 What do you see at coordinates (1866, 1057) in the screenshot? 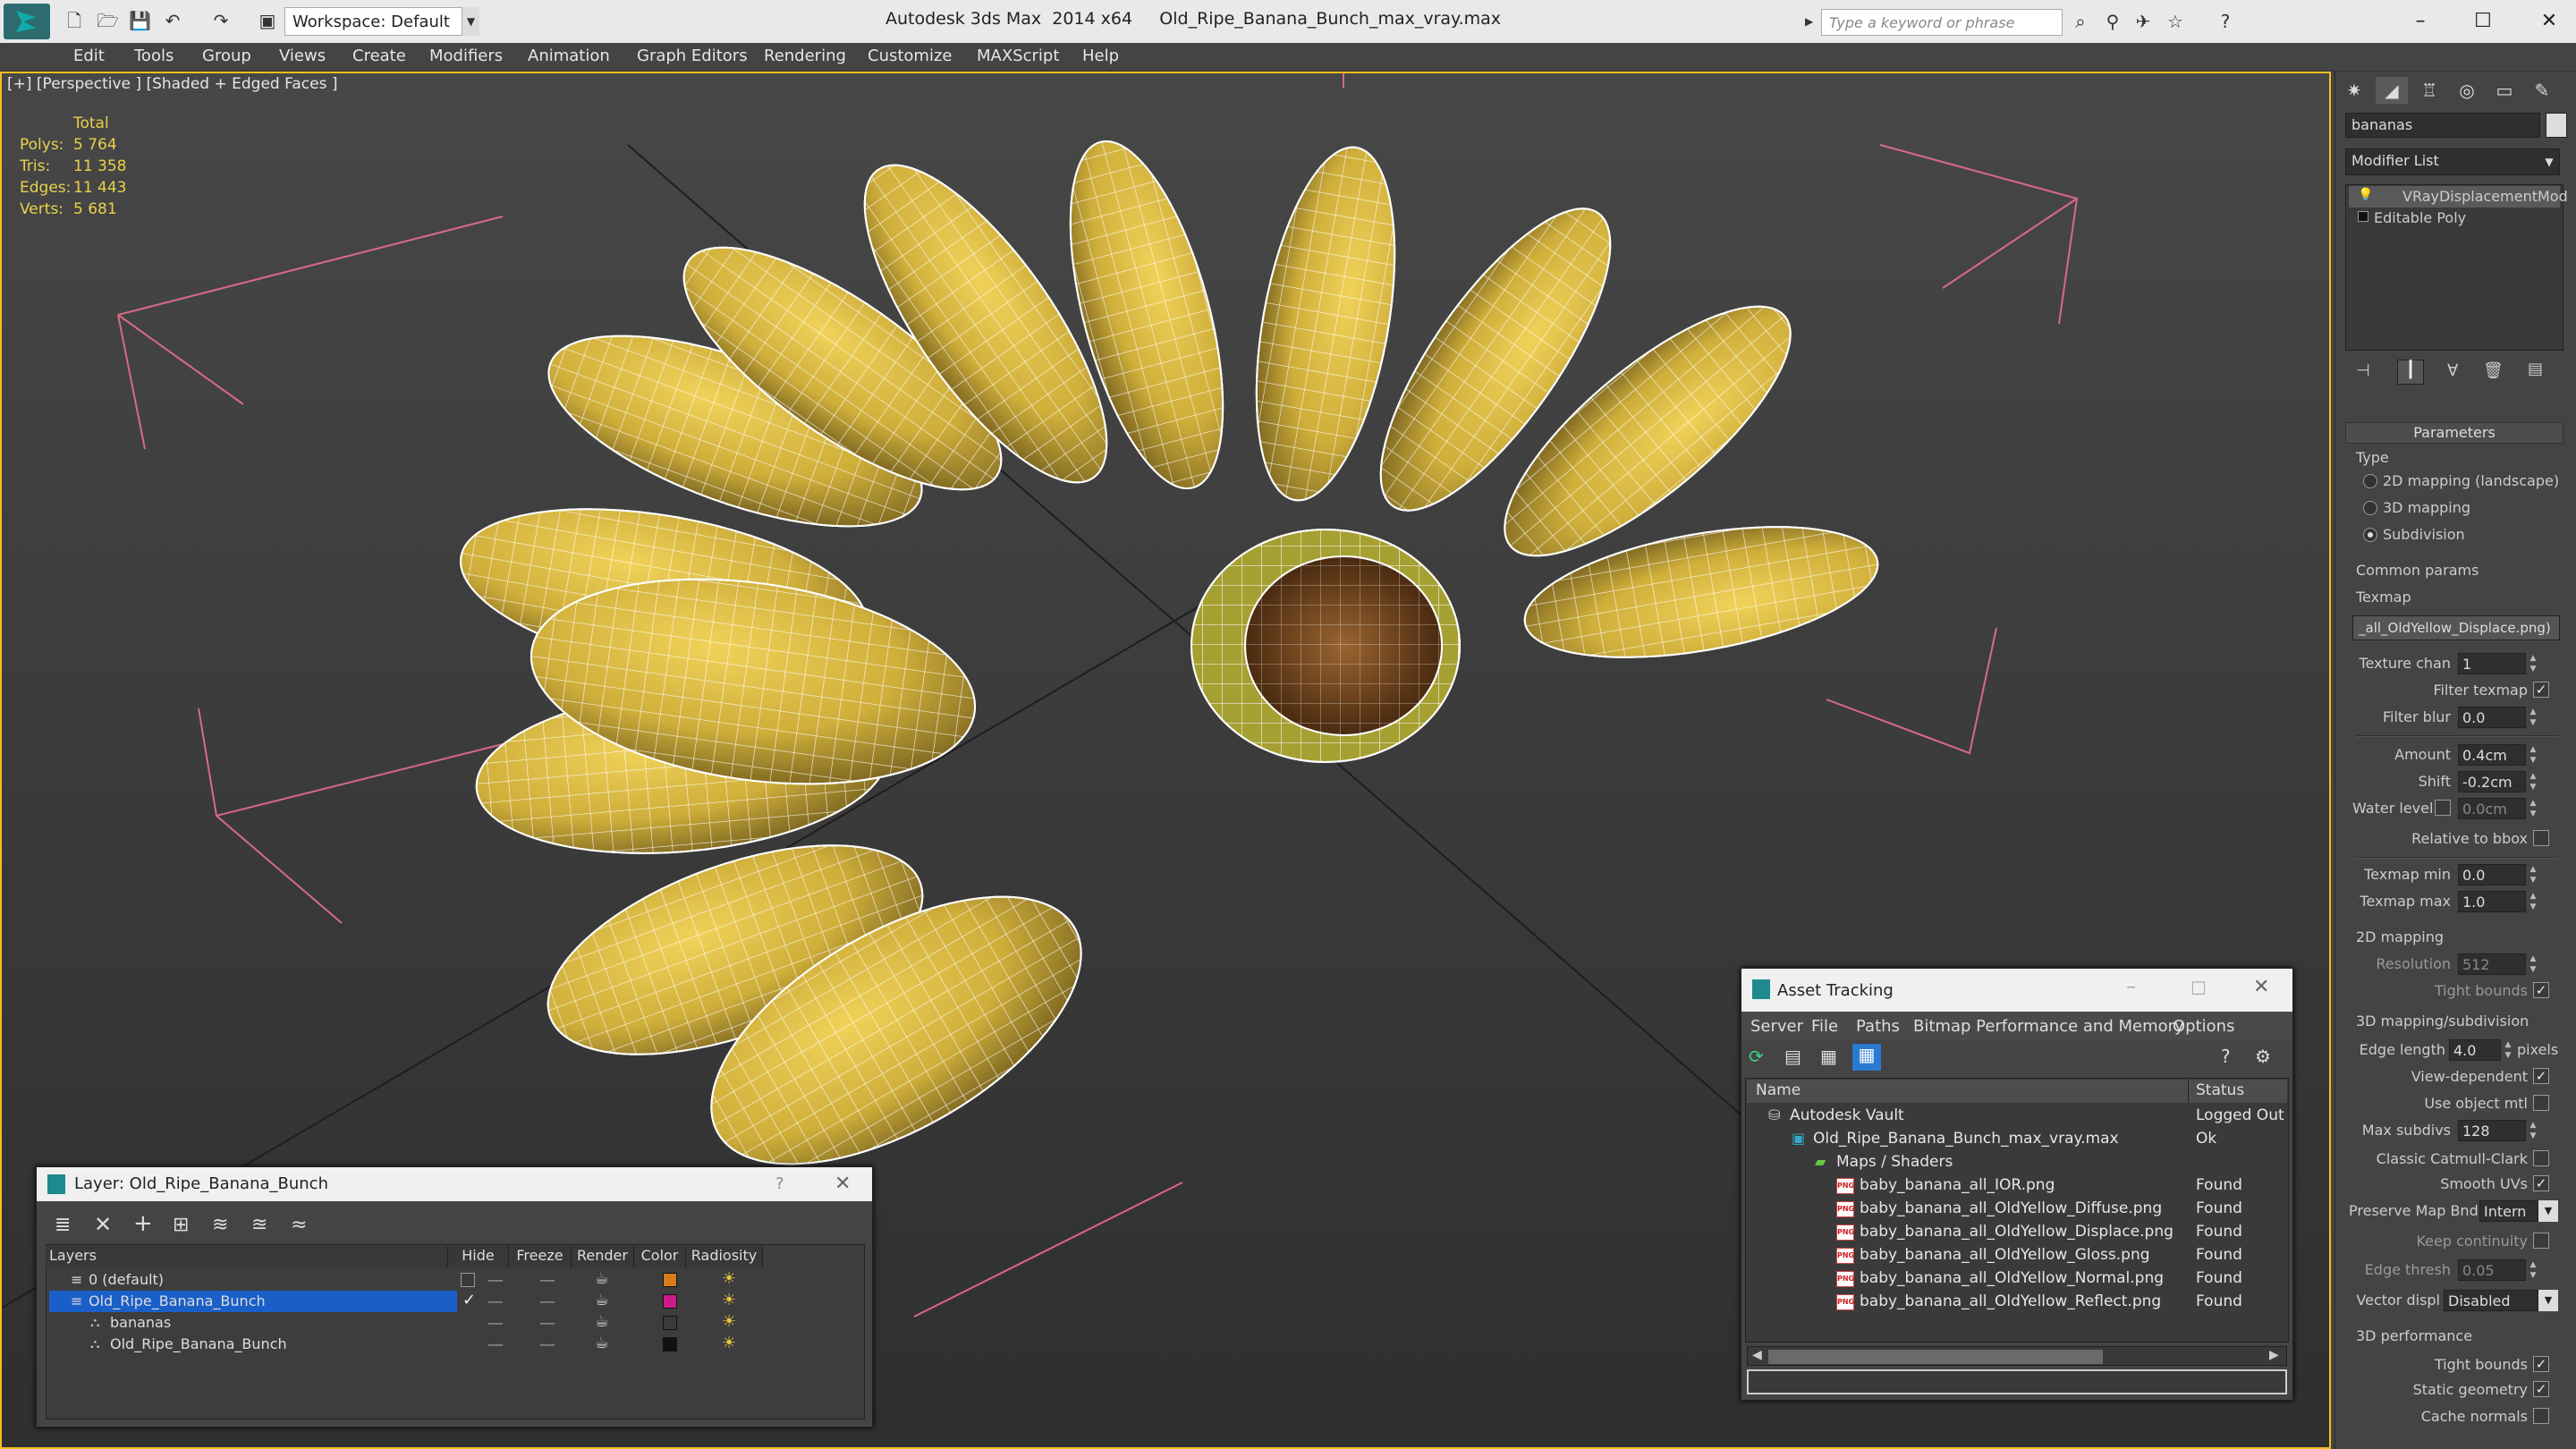
I see `table-view-icon: ▦` at bounding box center [1866, 1057].